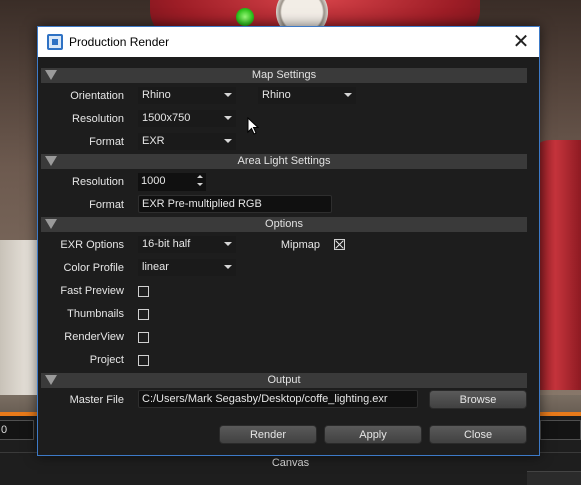 This screenshot has width=581, height=485. I want to click on side-field, so click(560, 430).